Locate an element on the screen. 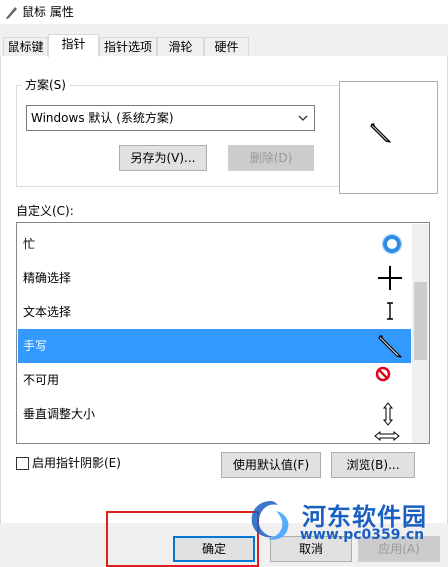  watermark-logo-icon is located at coordinates (270, 520).